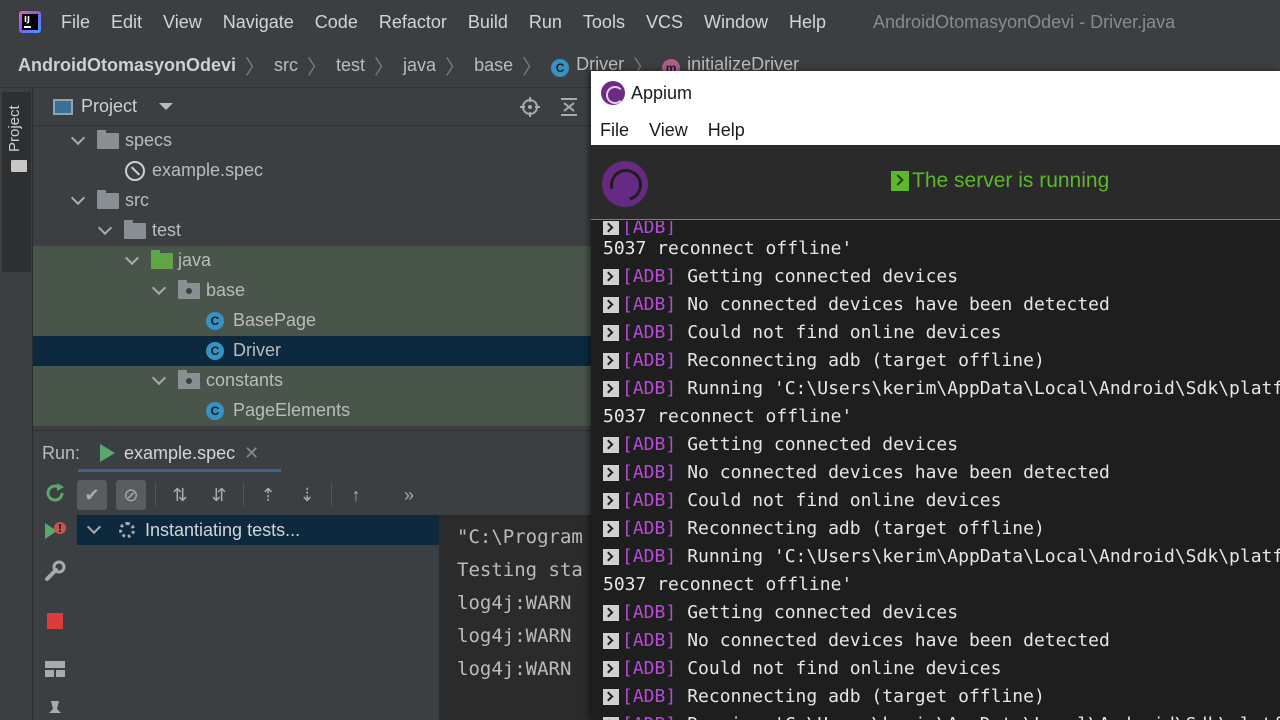  I want to click on wrench-icon, so click(55, 571).